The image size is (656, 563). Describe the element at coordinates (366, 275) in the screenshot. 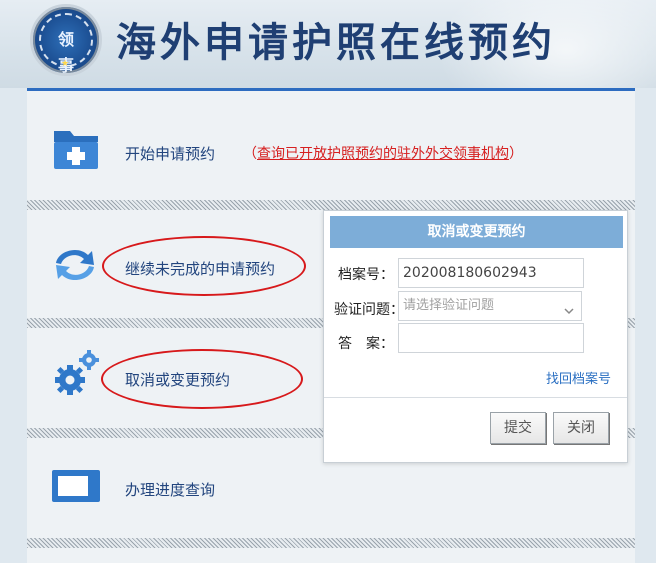

I see `file-no-label: 档案号：` at that location.